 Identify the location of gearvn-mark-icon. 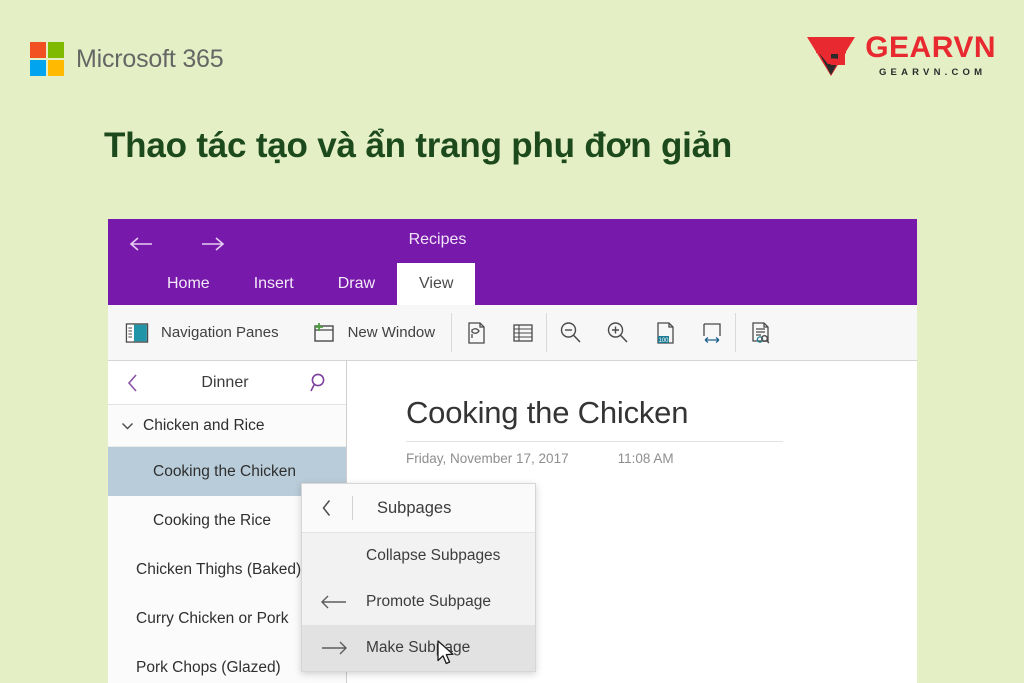
(831, 56).